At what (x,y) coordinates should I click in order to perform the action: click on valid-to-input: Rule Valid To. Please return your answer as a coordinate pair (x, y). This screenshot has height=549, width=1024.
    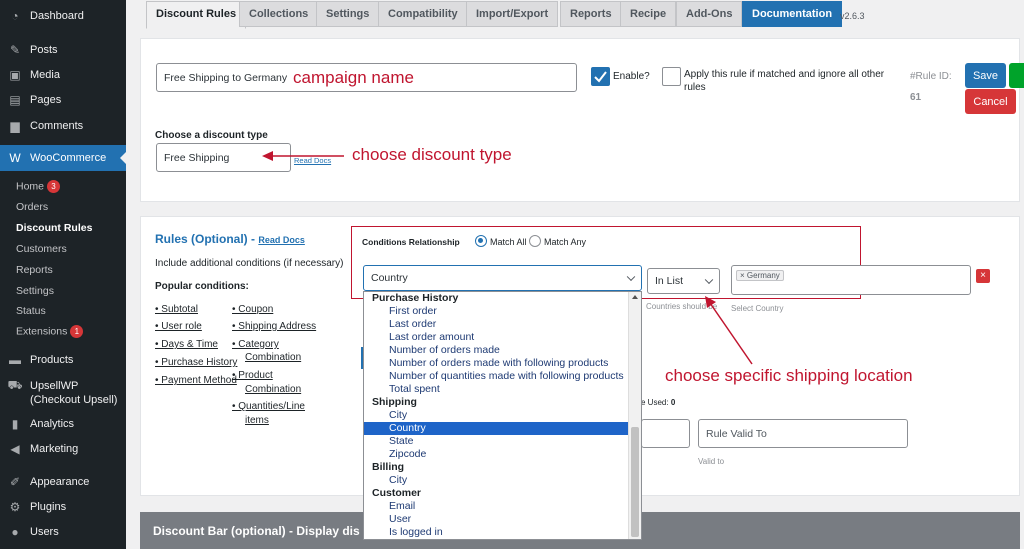
    Looking at the image, I should click on (803, 433).